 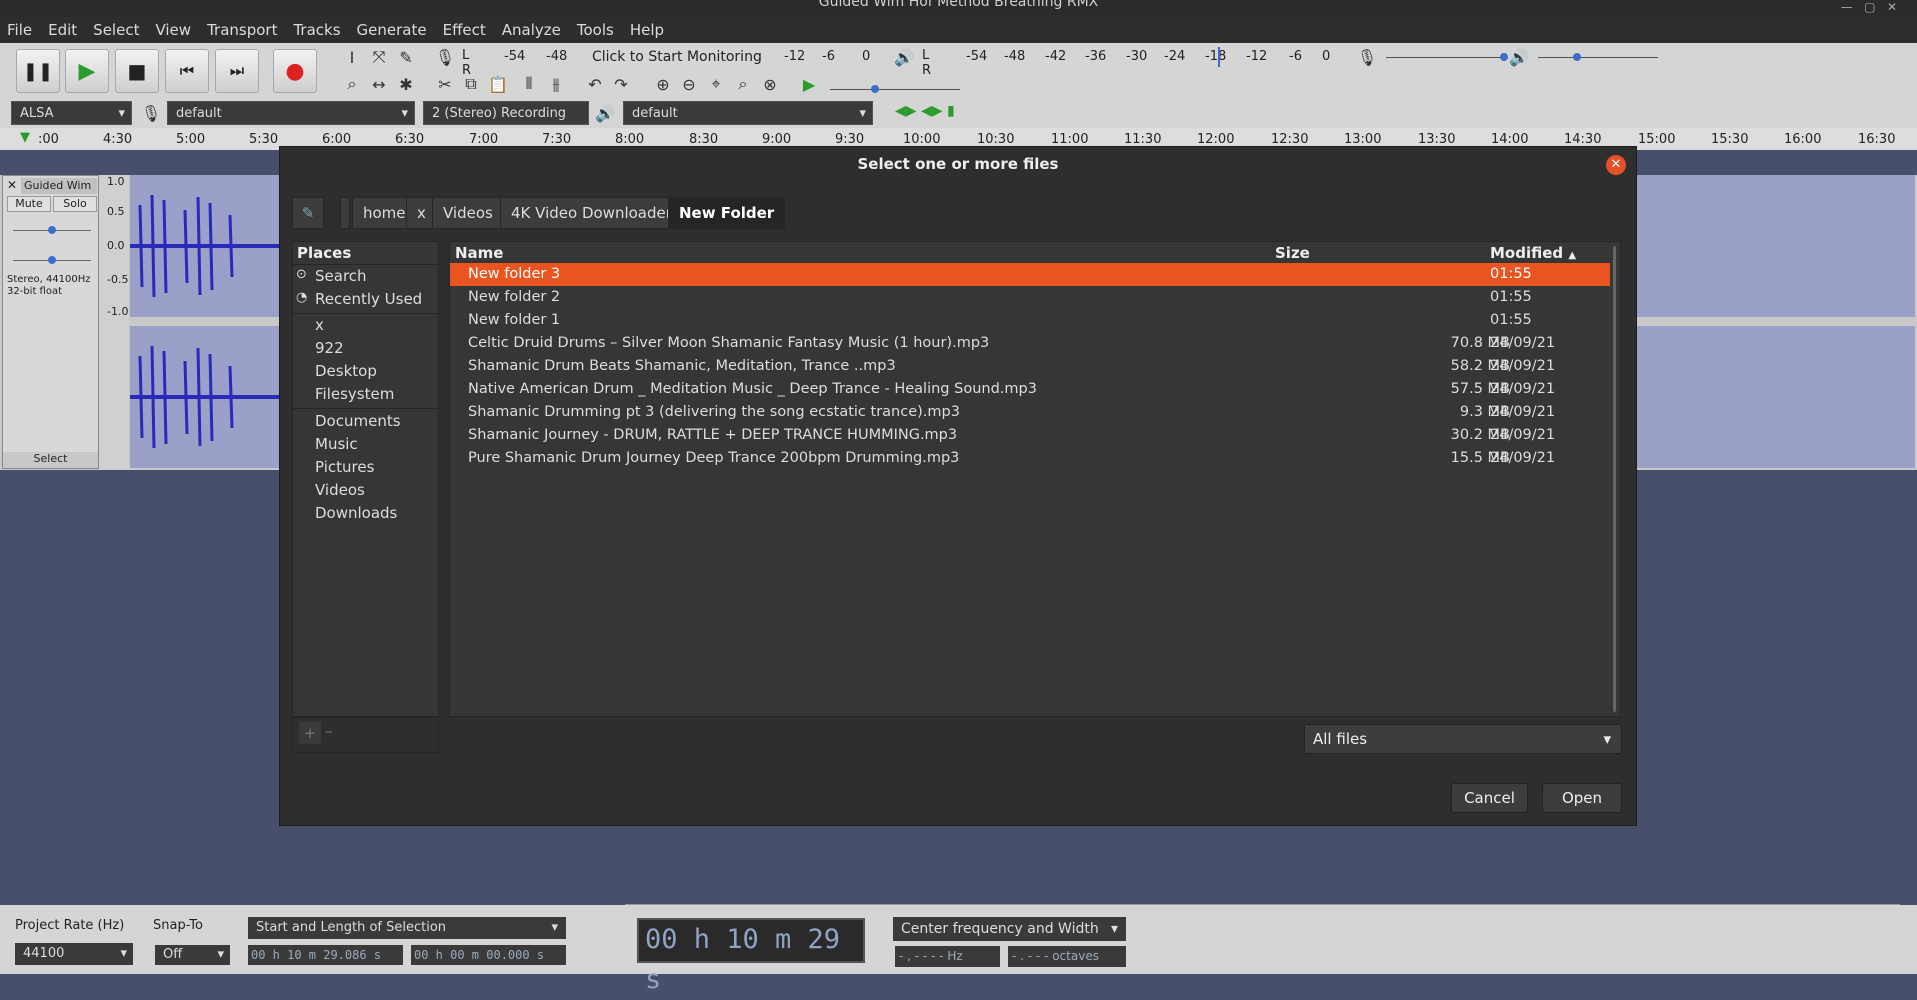 What do you see at coordinates (677, 57) in the screenshot?
I see `monitor-label: Click to Start Monitoring` at bounding box center [677, 57].